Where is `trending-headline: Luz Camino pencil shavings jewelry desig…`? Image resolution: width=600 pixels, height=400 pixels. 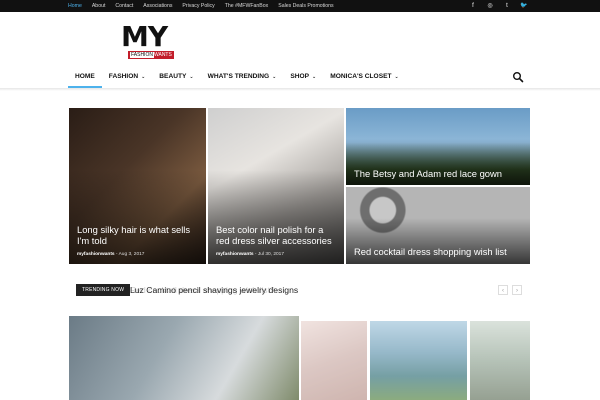 trending-headline: Luz Camino pencil shavings jewelry desig… is located at coordinates (214, 290).